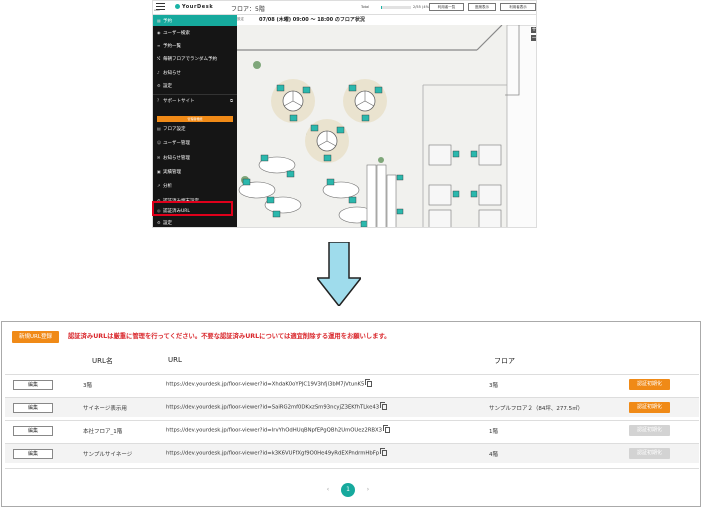  I want to click on menu-item-label: 実績管理, so click(172, 172).